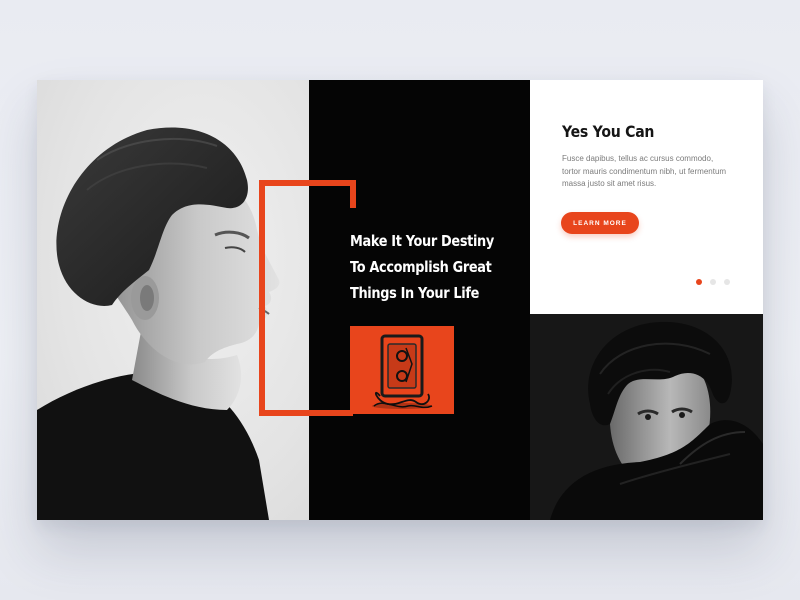  What do you see at coordinates (307, 298) in the screenshot?
I see `accent-bracket-frame` at bounding box center [307, 298].